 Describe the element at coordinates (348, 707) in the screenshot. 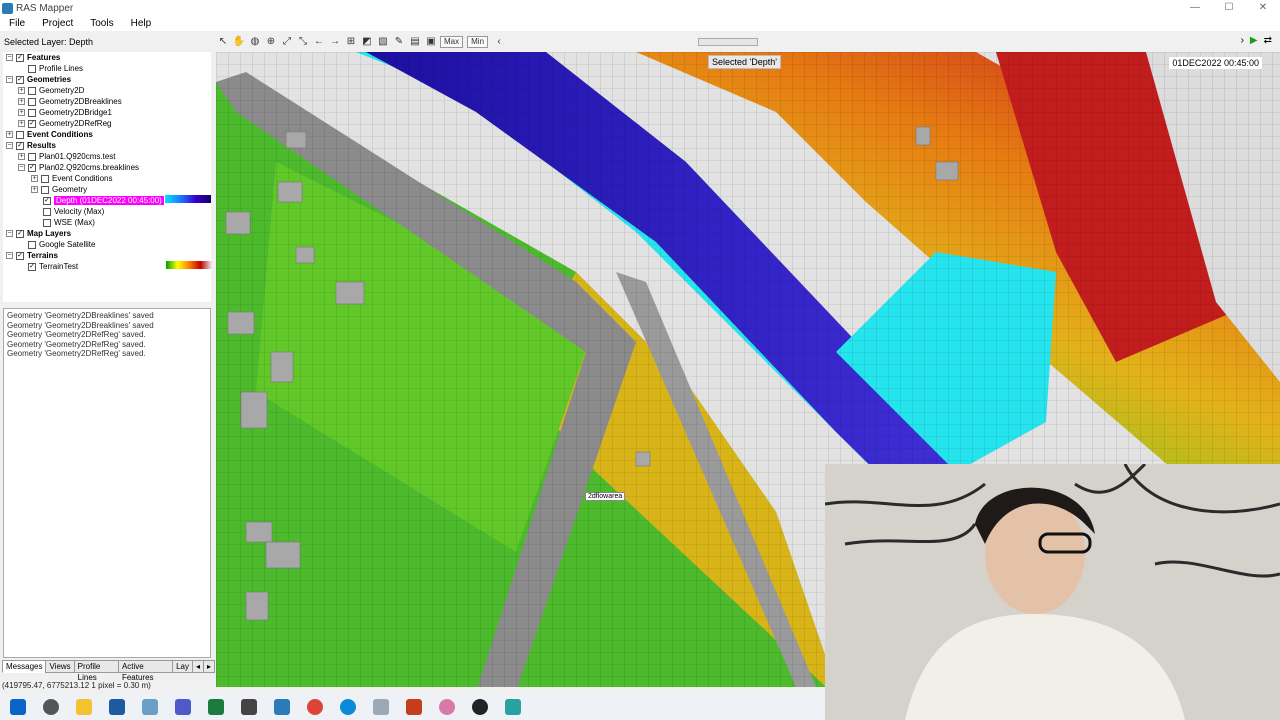

I see `edge-icon` at that location.